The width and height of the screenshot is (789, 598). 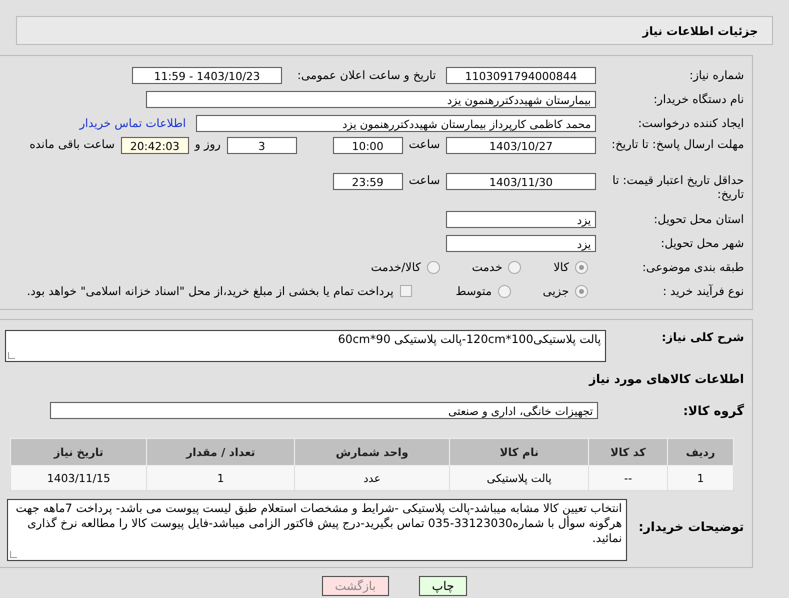 I want to click on checkbox-label: پرداخت تمام یا بخشی از مبلغ خرید،از محل "اسناد خزانه اسلامی" خواهد بود., so click(x=210, y=291).